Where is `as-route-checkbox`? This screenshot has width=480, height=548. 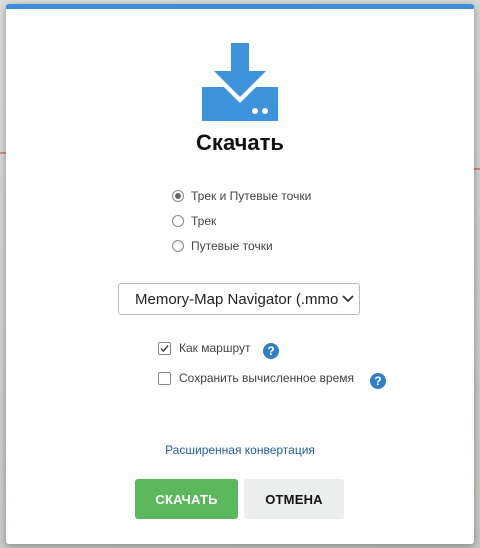 as-route-checkbox is located at coordinates (164, 348).